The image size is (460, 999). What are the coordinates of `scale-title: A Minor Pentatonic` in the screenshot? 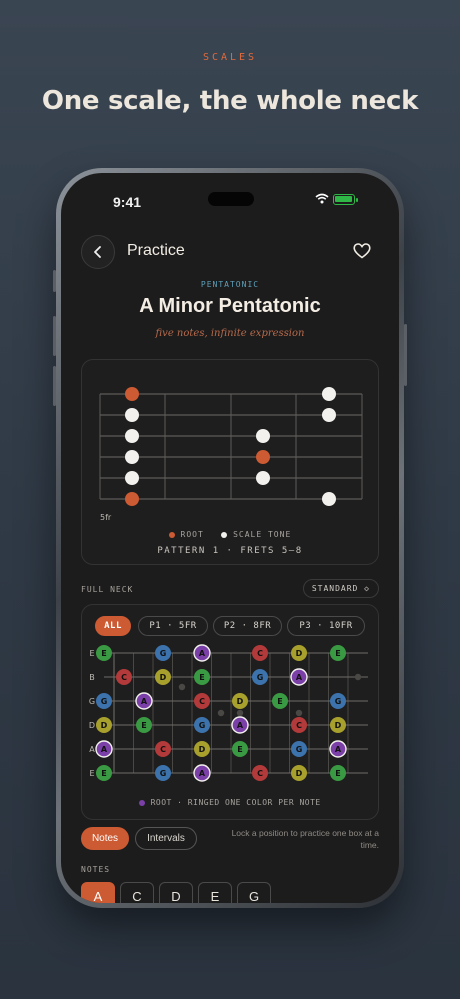 It's located at (230, 306).